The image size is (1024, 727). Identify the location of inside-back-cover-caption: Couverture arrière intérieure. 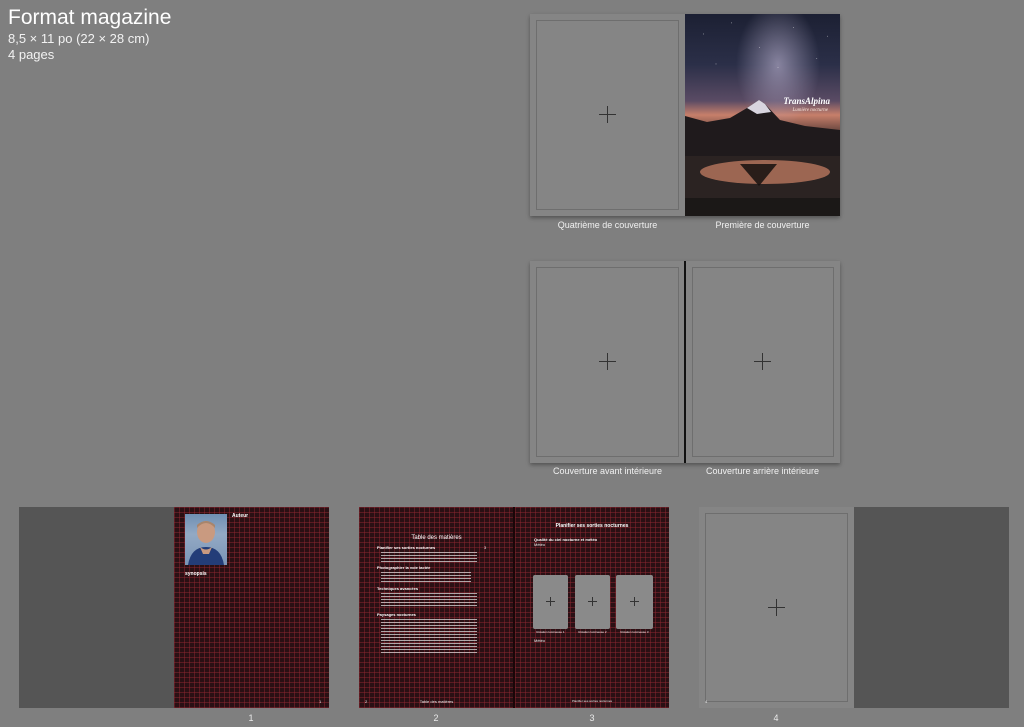
(762, 471).